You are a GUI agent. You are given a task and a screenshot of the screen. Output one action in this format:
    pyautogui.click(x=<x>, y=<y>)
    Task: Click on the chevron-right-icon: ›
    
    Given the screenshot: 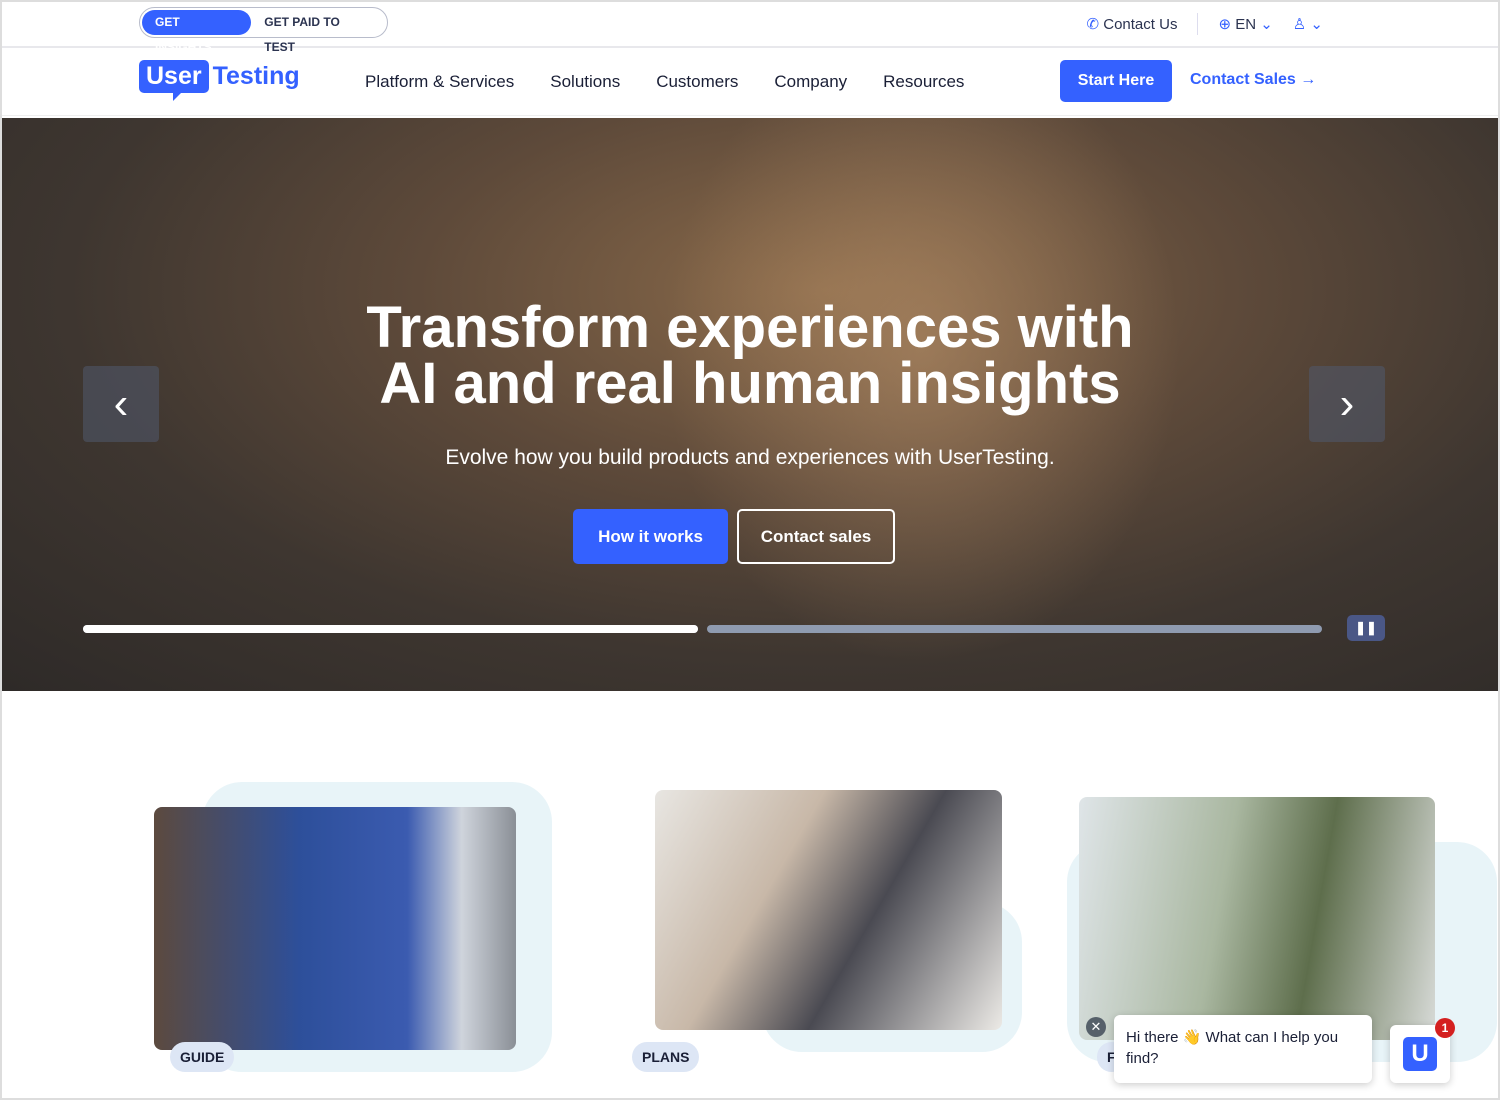 What is the action you would take?
    pyautogui.click(x=1347, y=403)
    